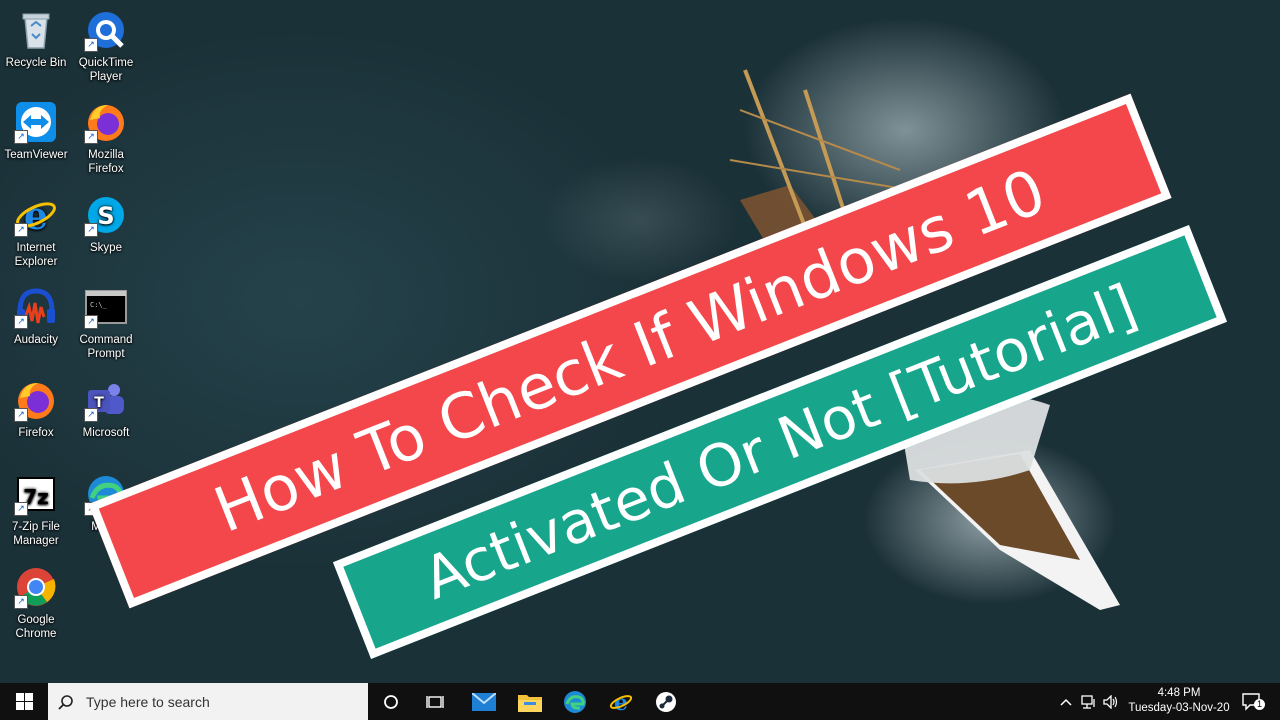 This screenshot has height=720, width=1280. I want to click on taskbar-mail, so click(484, 701).